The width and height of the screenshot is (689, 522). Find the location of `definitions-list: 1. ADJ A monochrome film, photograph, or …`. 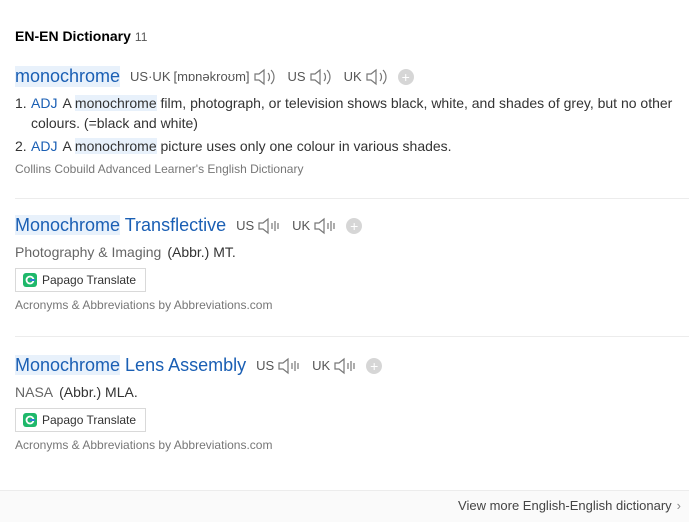

definitions-list: 1. ADJ A monochrome film, photograph, or … is located at coordinates (352, 124).